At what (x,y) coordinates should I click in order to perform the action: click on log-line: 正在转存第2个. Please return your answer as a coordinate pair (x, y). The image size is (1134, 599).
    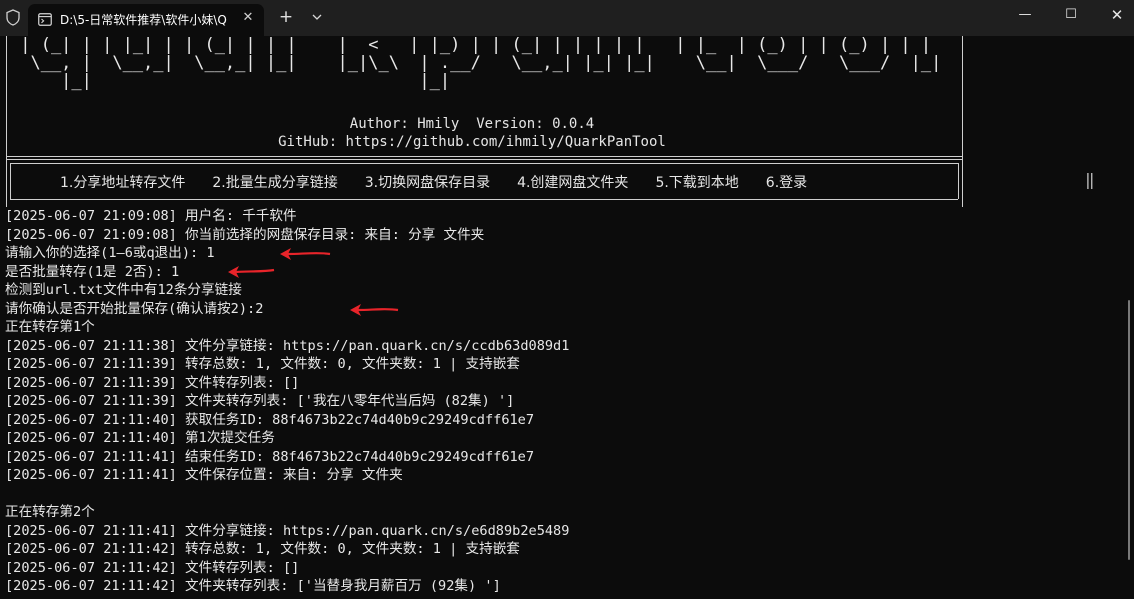
    Looking at the image, I should click on (50, 512).